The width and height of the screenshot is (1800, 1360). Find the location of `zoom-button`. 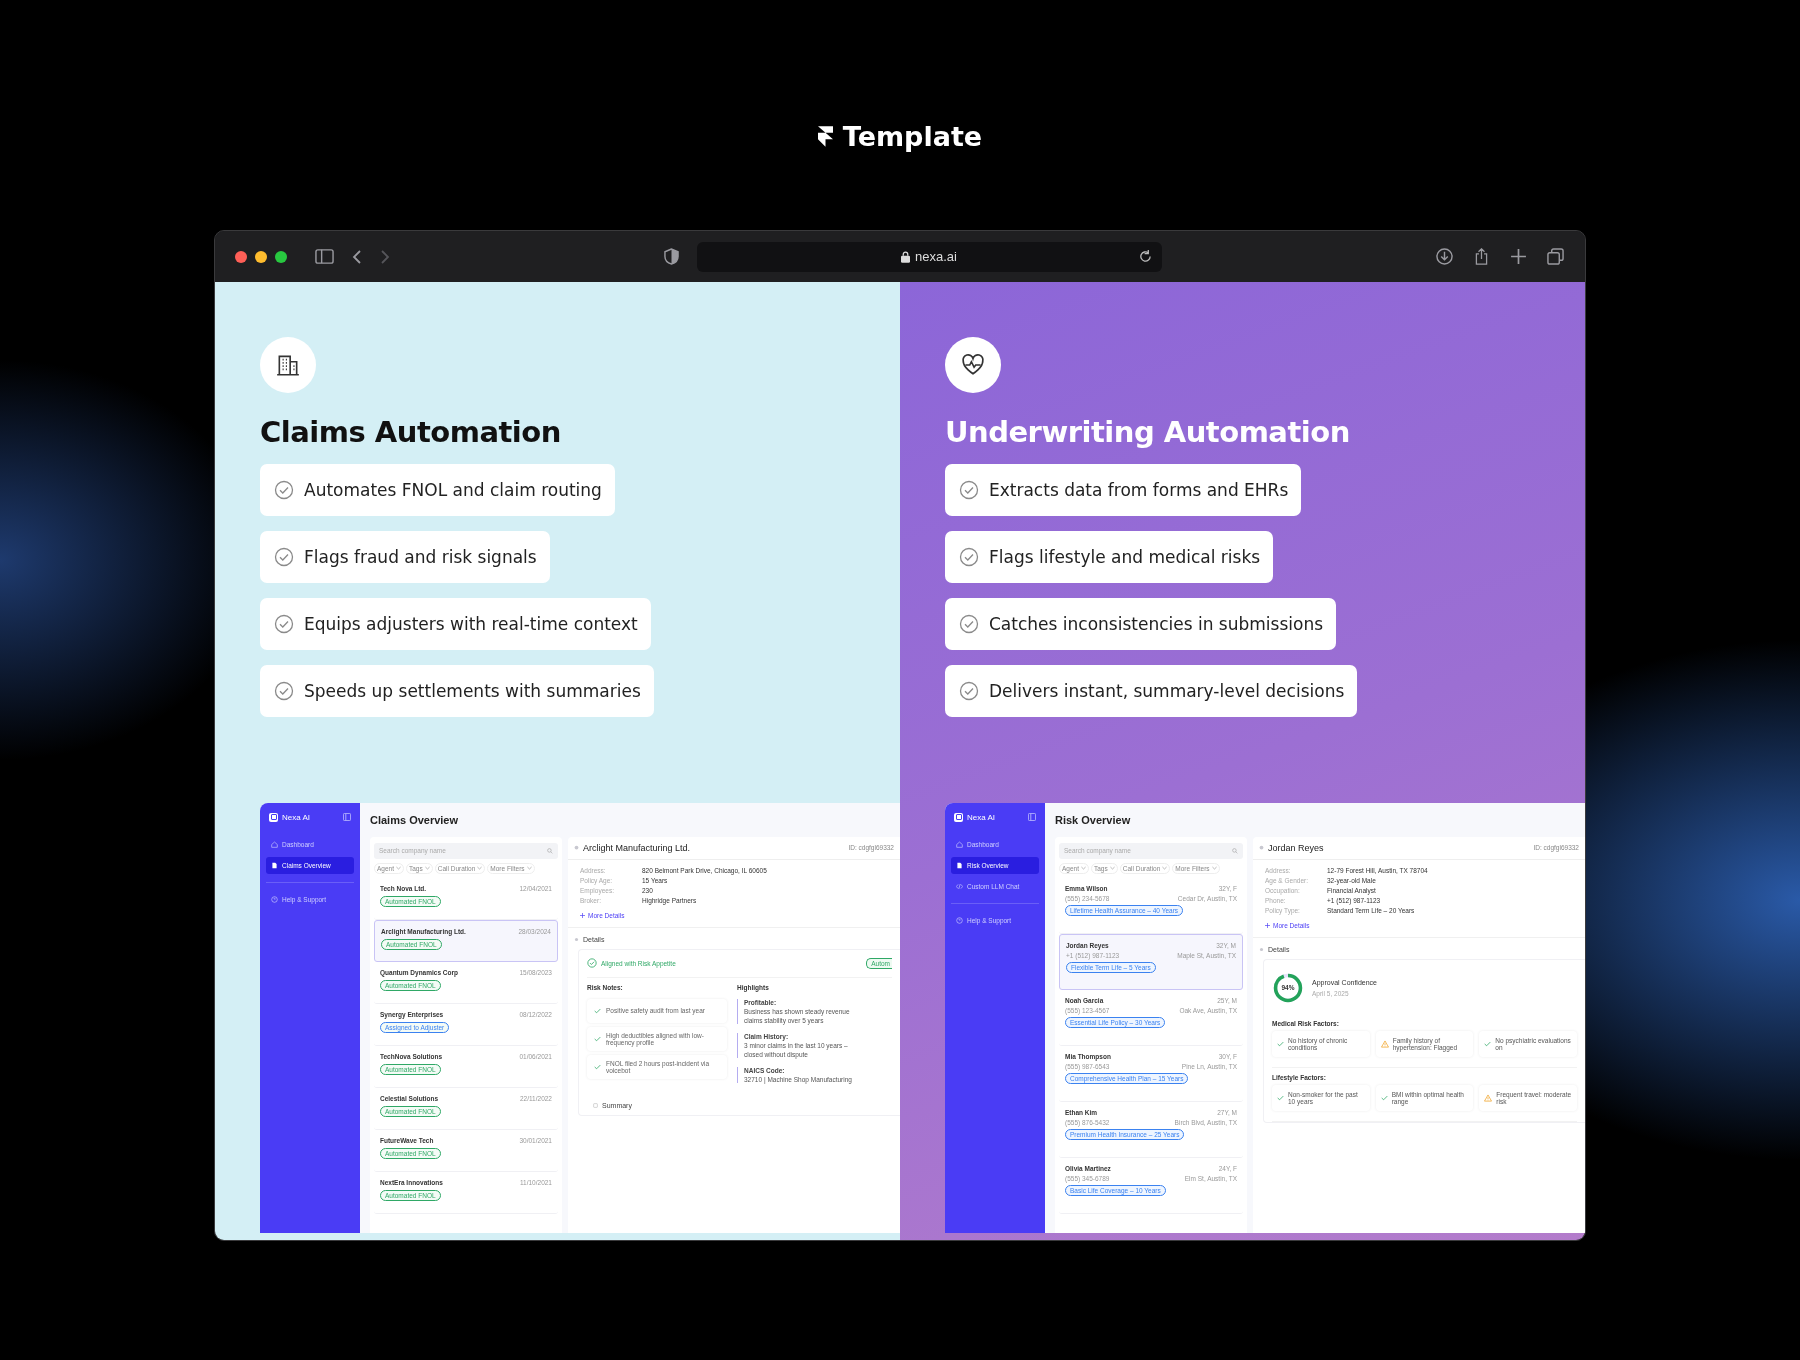

zoom-button is located at coordinates (281, 256).